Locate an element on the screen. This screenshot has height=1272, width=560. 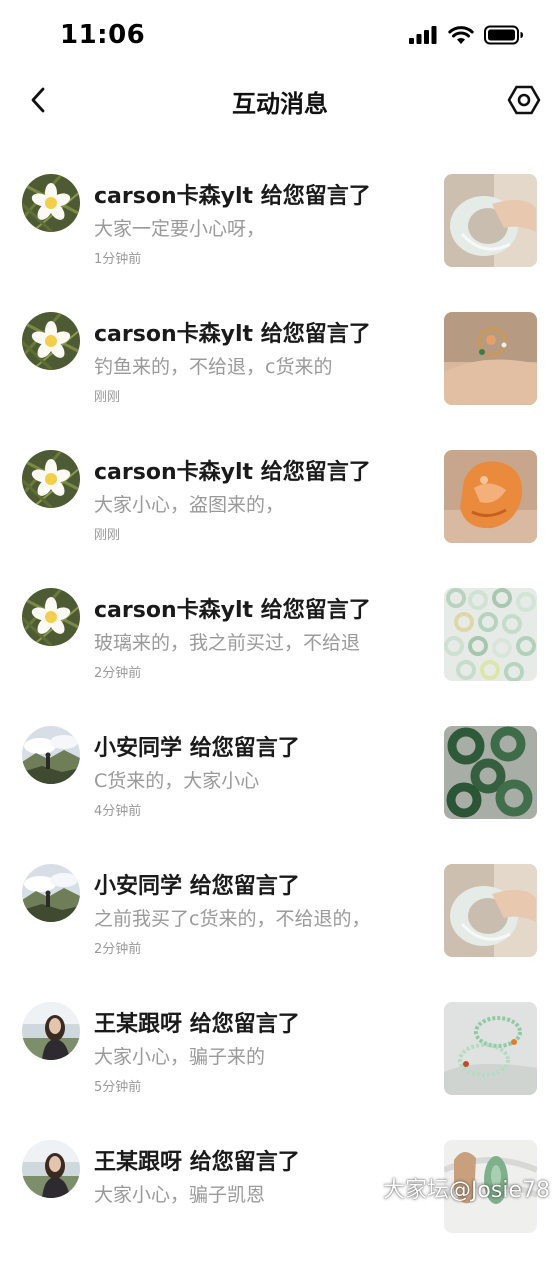
message-time: 5分钟前 is located at coordinates (118, 1087).